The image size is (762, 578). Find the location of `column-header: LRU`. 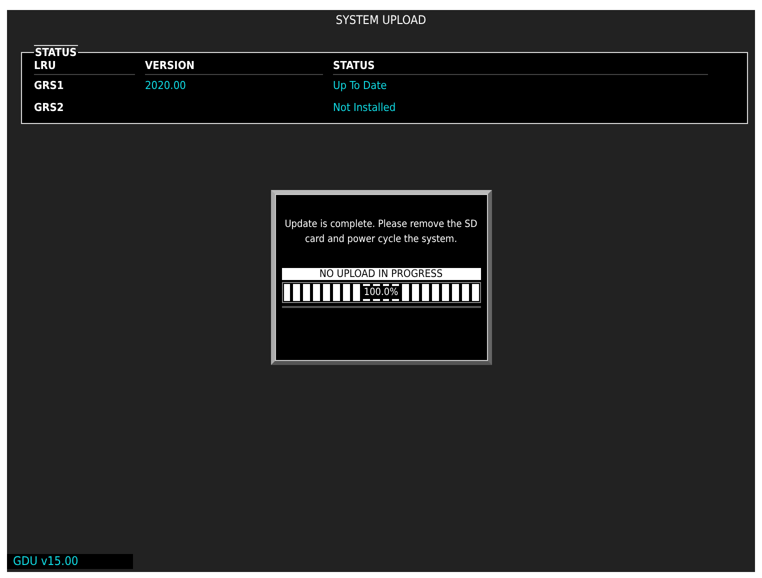

column-header: LRU is located at coordinates (84, 67).